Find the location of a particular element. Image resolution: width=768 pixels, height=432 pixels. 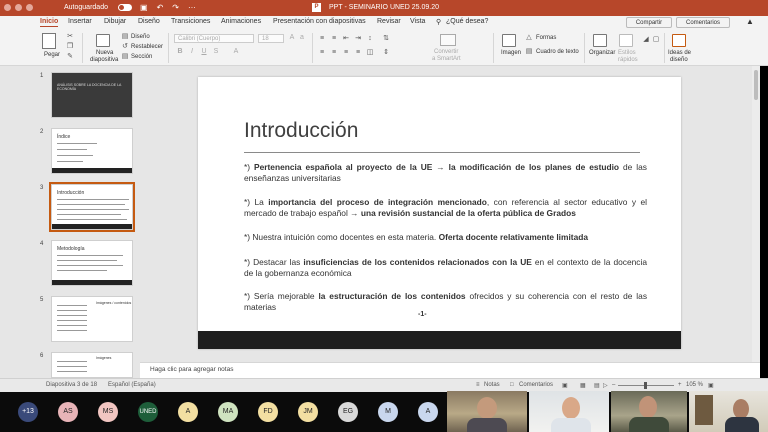

participant-avatar: MA is located at coordinates (228, 412).